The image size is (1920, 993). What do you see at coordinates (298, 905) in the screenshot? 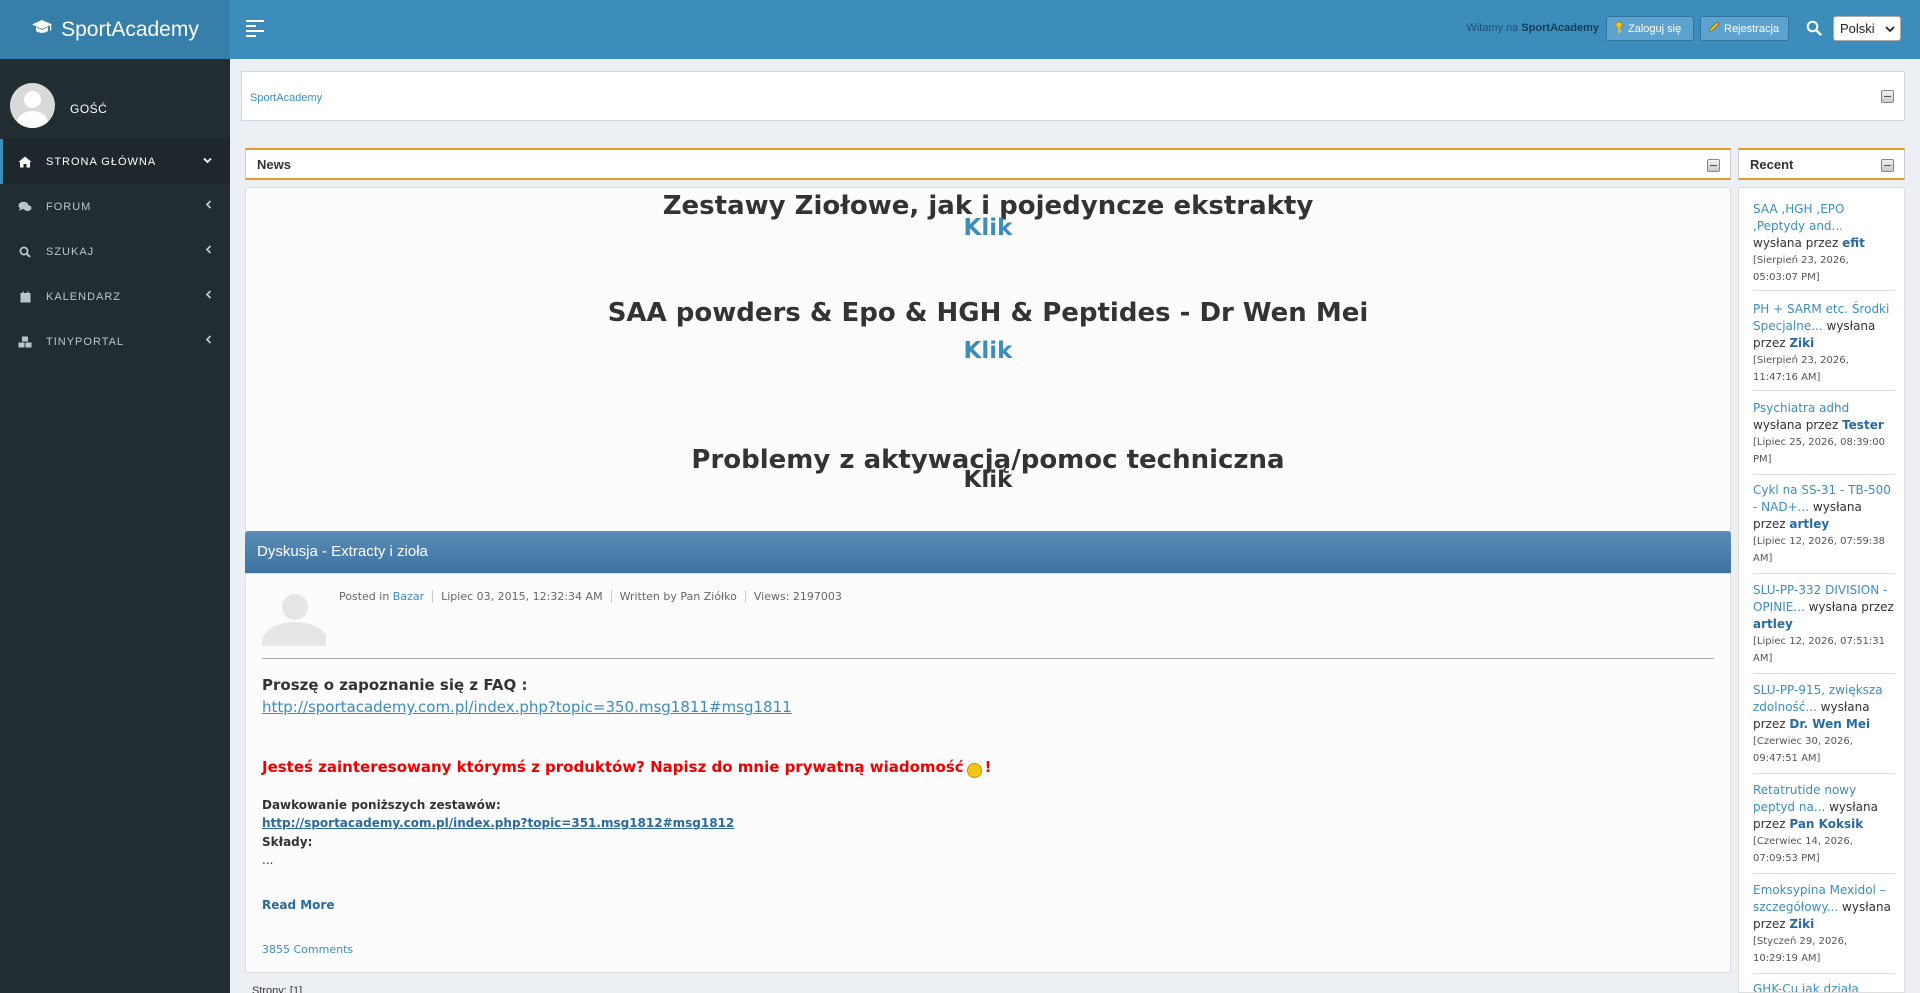
I see `read-more-link: Read More` at bounding box center [298, 905].